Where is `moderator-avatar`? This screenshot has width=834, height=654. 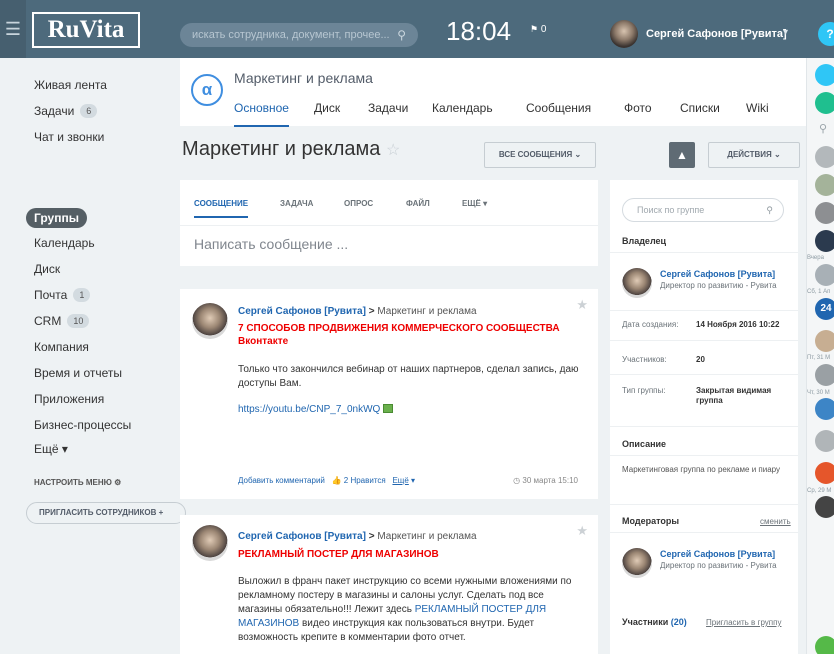 moderator-avatar is located at coordinates (637, 563).